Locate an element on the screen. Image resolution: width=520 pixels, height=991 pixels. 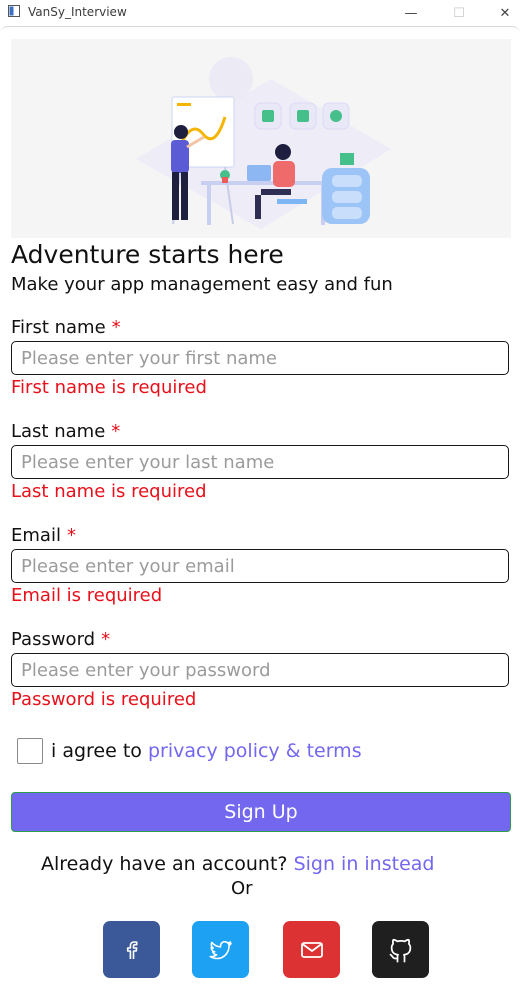
email-error: Email is required is located at coordinates (87, 595).